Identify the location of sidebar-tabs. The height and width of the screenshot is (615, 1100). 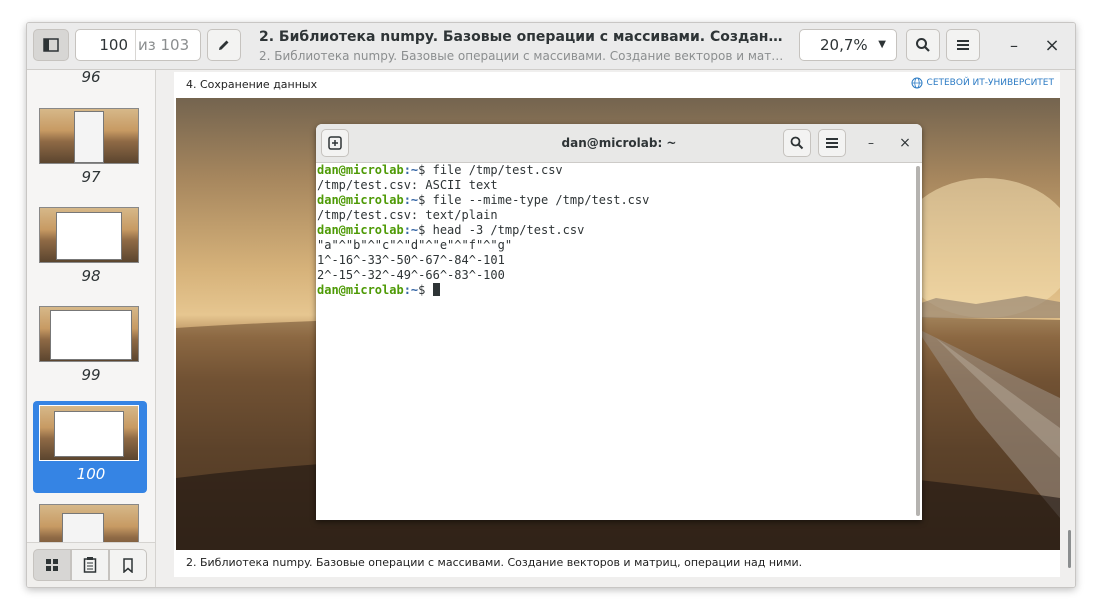
(91, 564).